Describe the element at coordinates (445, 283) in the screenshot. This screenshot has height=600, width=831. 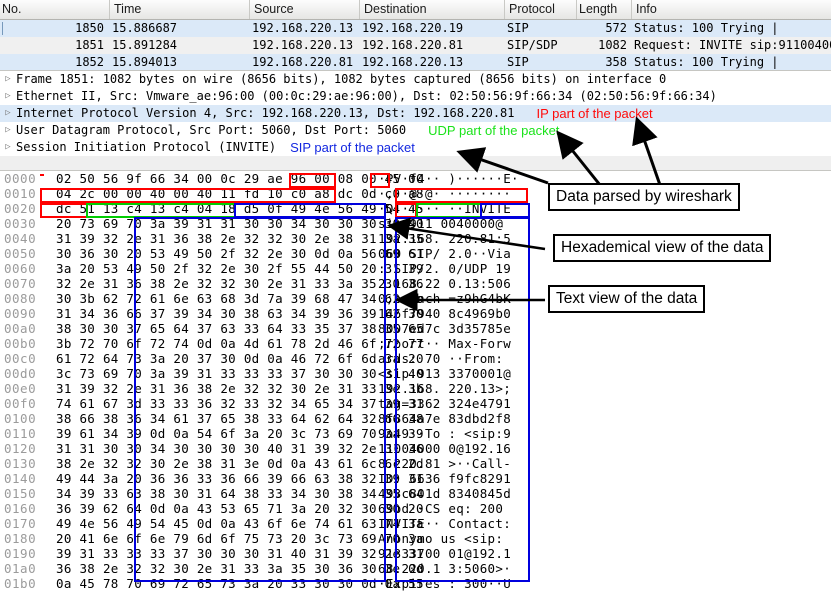
I see `byte-ascii: 2.168.22 0.13:506` at that location.